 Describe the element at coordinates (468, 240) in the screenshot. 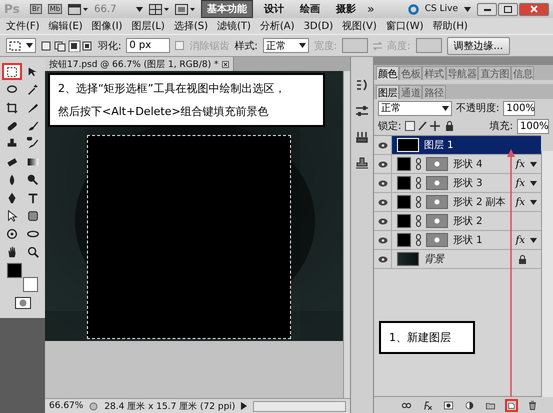

I see `layer-name: 形状 1` at that location.